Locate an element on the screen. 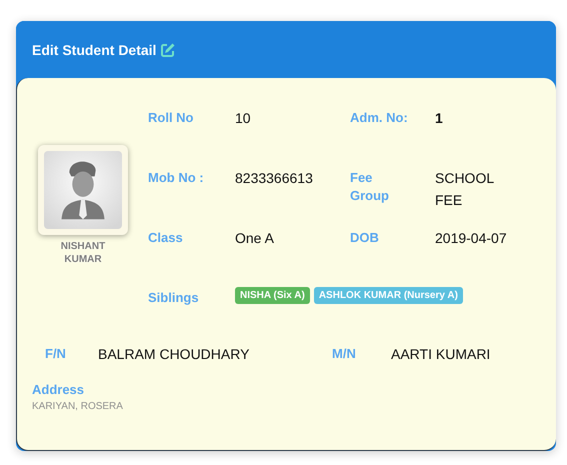 This screenshot has height=465, width=567. field-label: F/N is located at coordinates (56, 354).